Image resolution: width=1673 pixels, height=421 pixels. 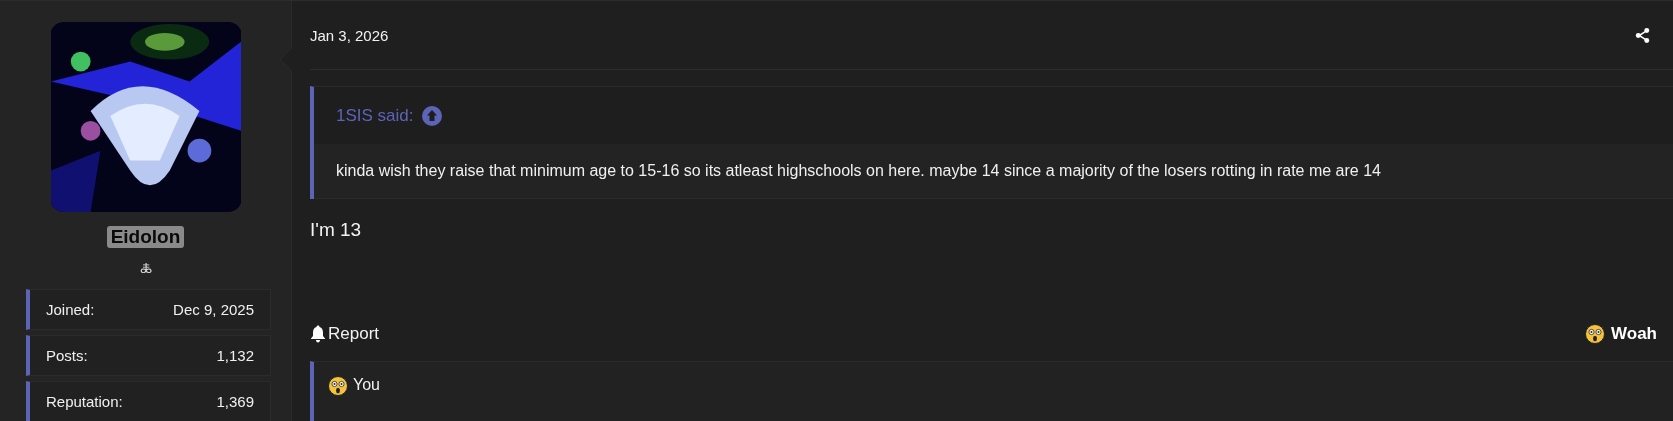 What do you see at coordinates (145, 237) in the screenshot?
I see `username: Eidolon` at bounding box center [145, 237].